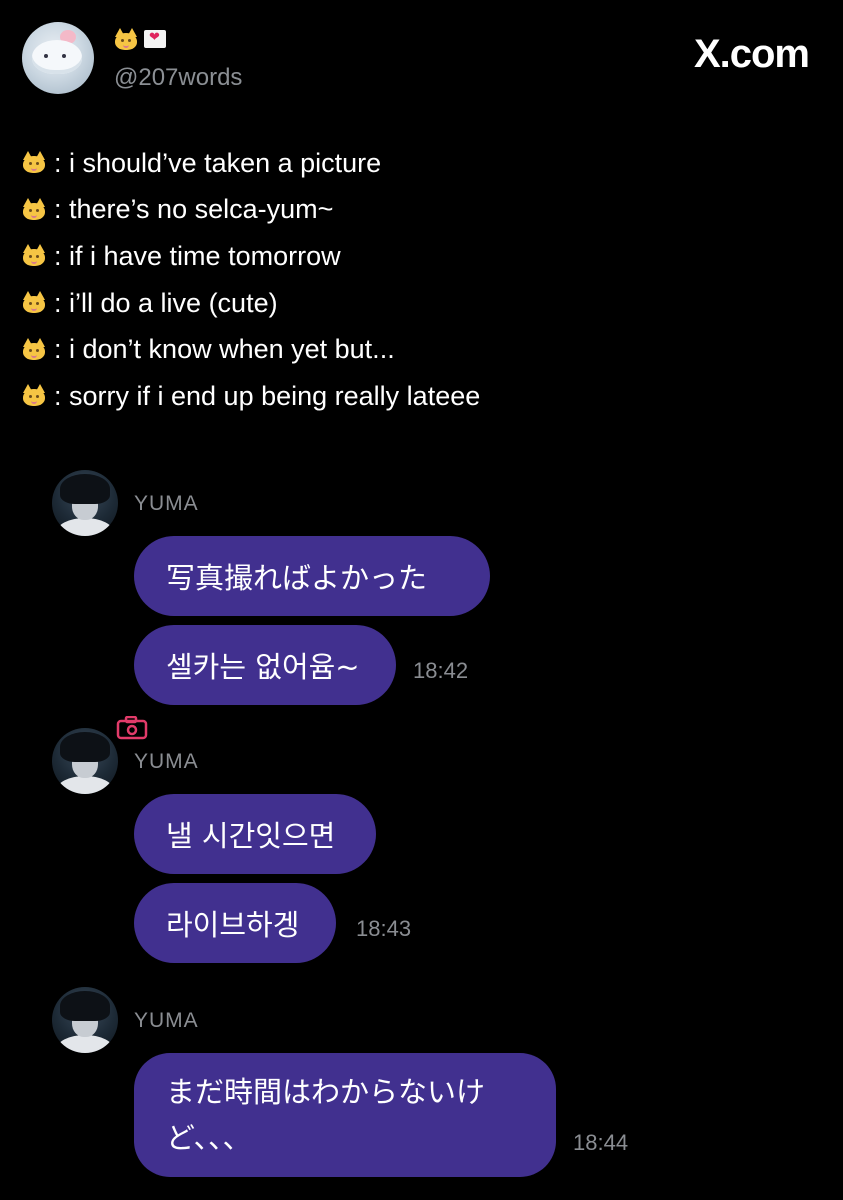  What do you see at coordinates (345, 1115) in the screenshot?
I see `message-bubble: まだ時間はわからないけ ど、、、` at bounding box center [345, 1115].